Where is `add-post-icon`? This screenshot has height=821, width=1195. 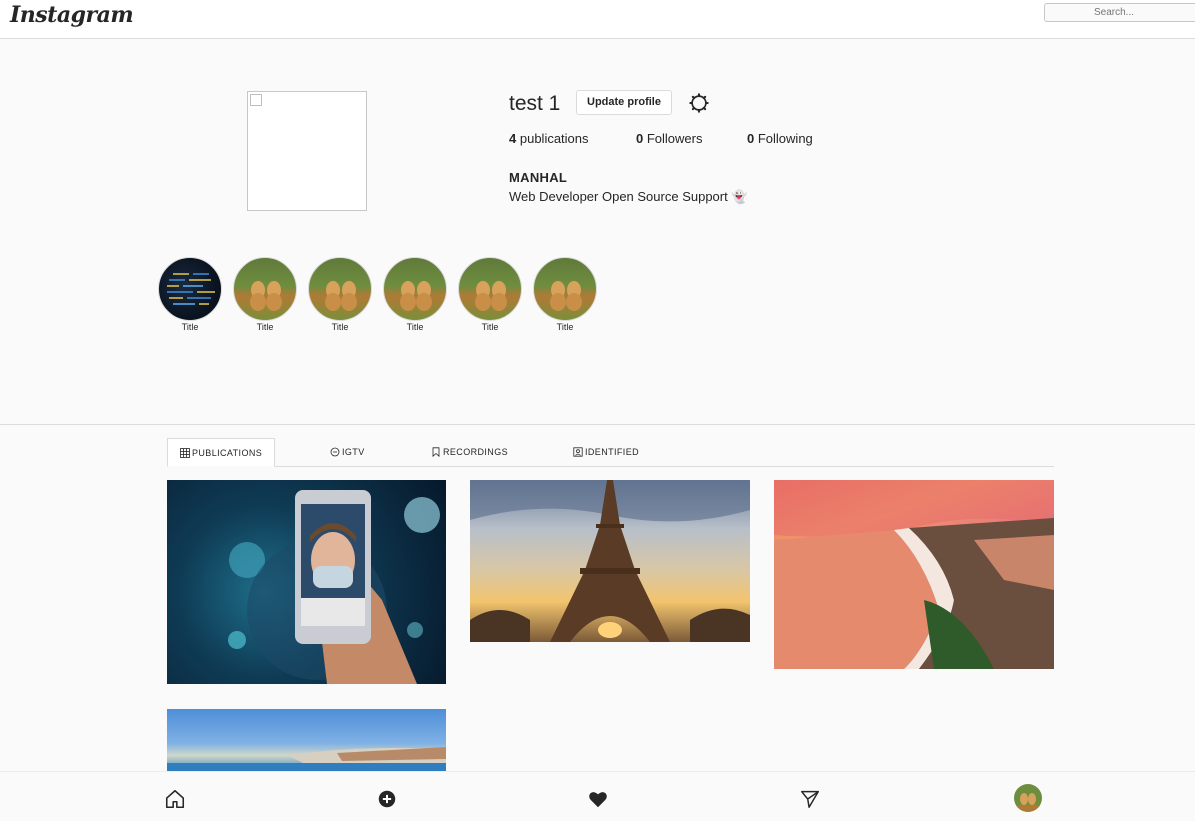
add-post-icon is located at coordinates (387, 799).